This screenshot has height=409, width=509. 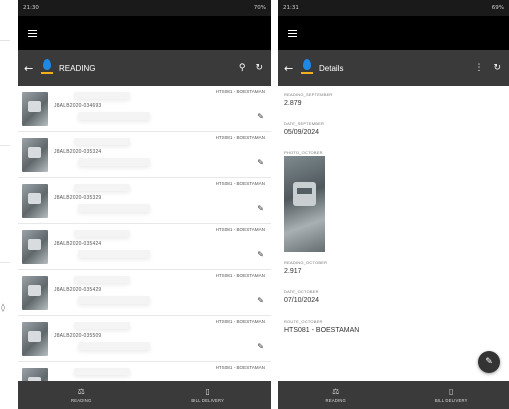 What do you see at coordinates (78, 152) in the screenshot?
I see `meter-id: J8ALB2020-035324` at bounding box center [78, 152].